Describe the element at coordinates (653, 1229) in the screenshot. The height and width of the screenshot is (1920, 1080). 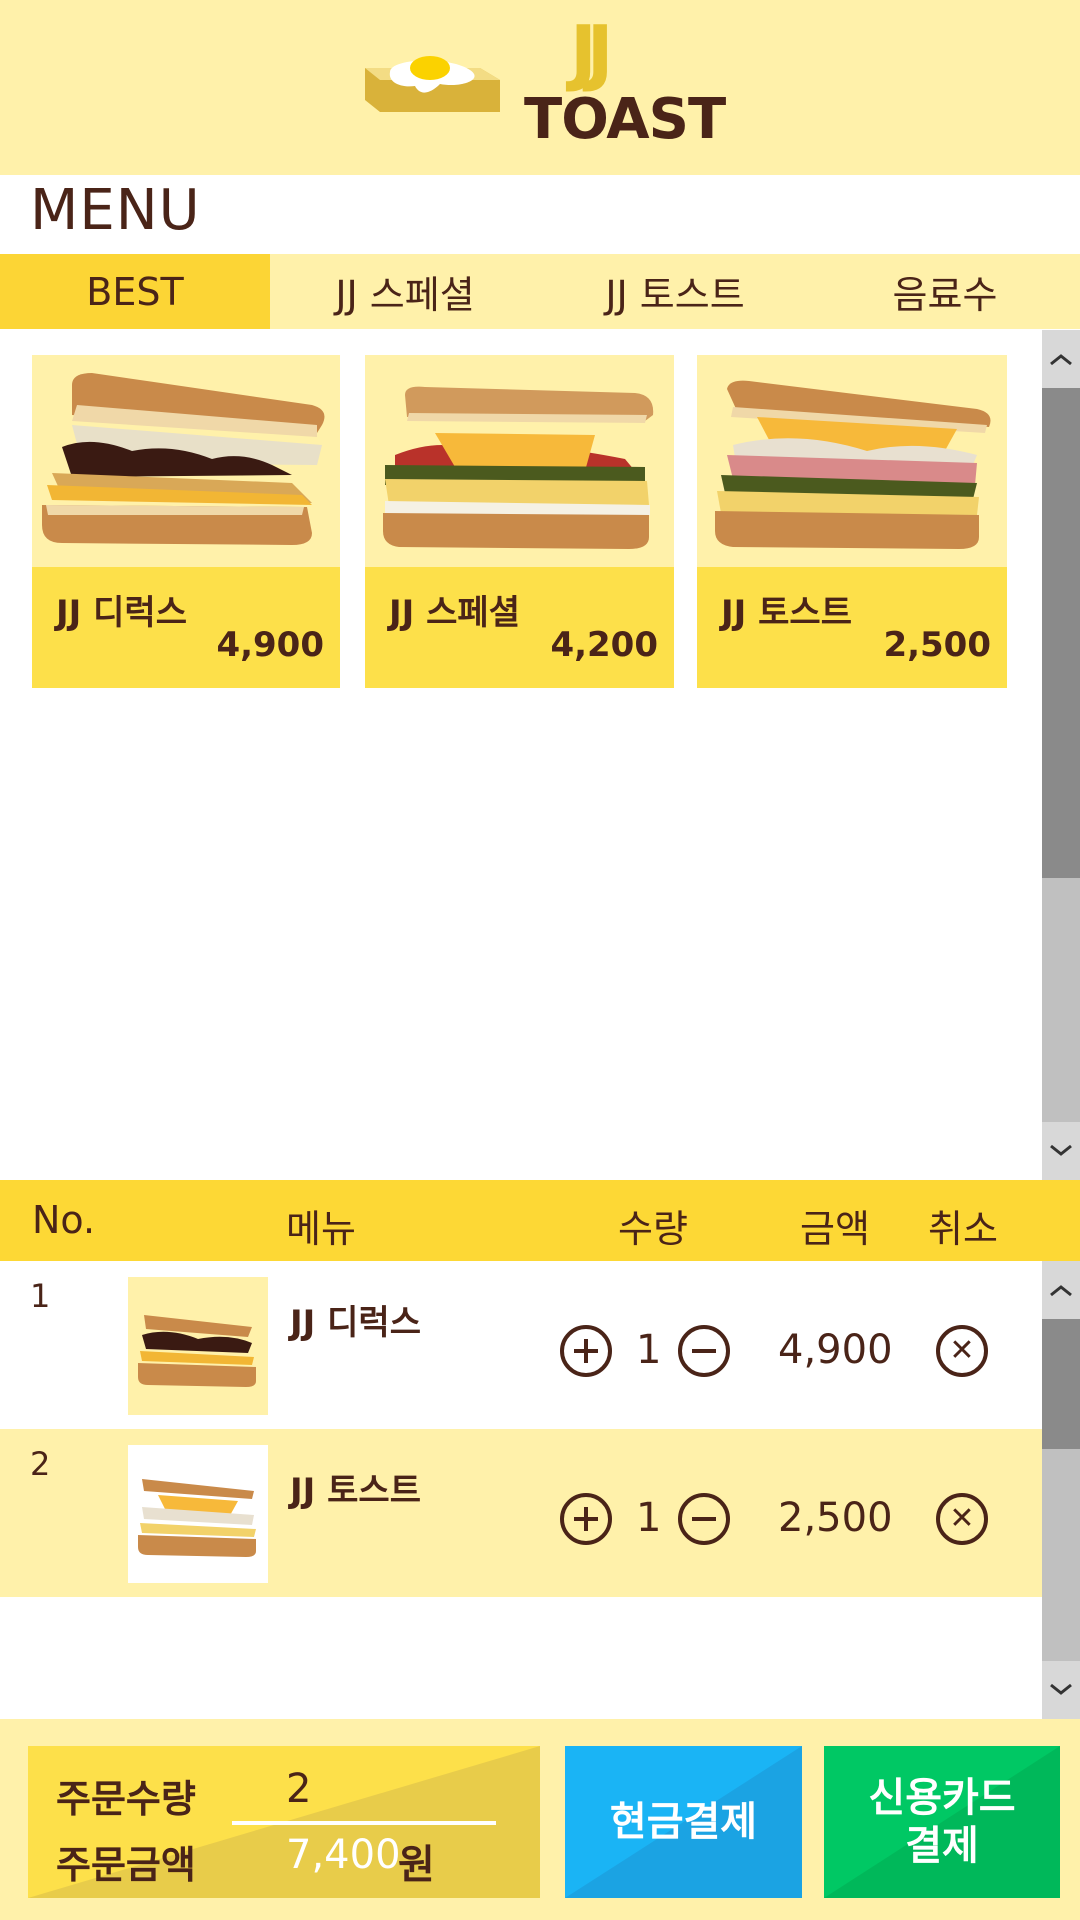
I see `col-qty: 수량` at that location.